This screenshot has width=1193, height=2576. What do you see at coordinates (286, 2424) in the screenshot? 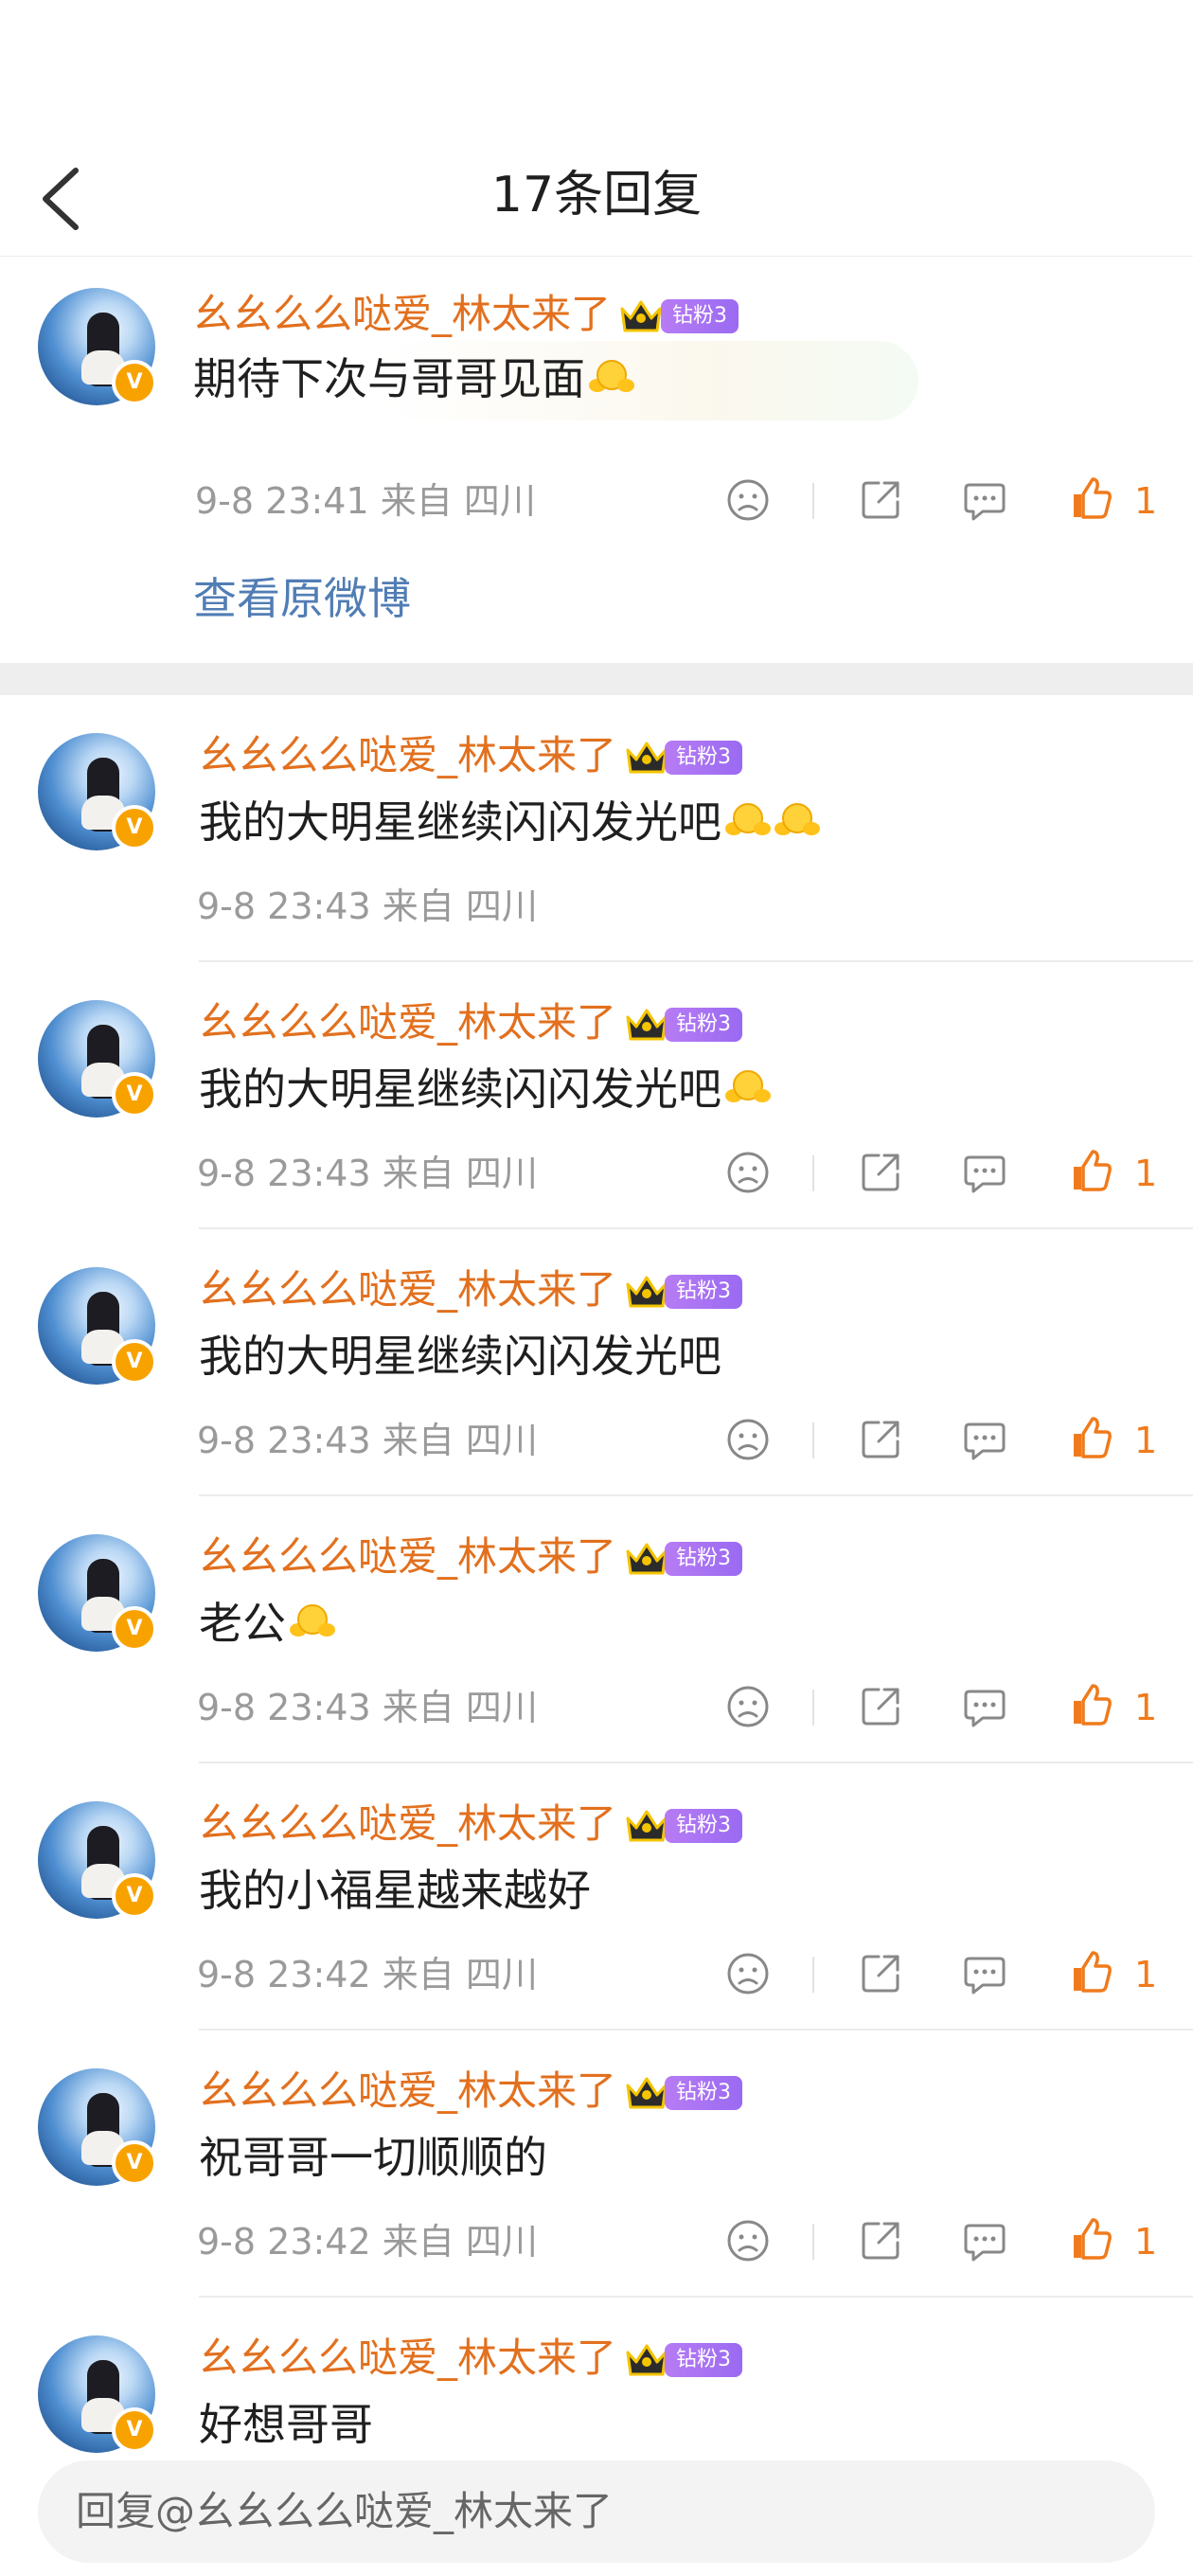
I see `comment-text: 好想哥哥` at bounding box center [286, 2424].